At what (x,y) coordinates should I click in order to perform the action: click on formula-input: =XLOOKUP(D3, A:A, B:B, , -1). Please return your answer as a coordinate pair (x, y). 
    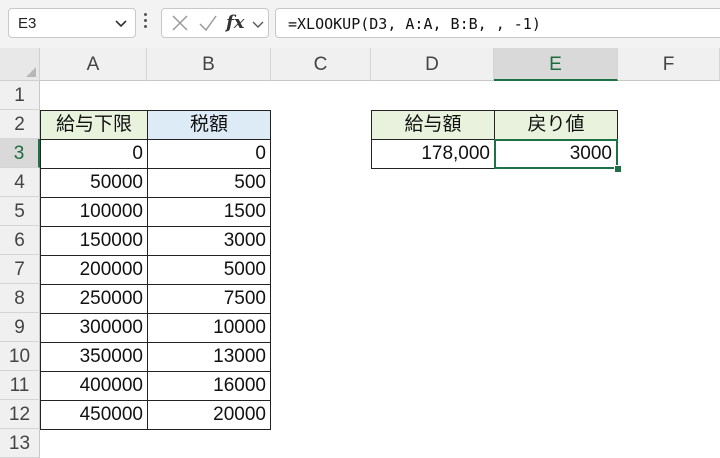
    Looking at the image, I should click on (497, 23).